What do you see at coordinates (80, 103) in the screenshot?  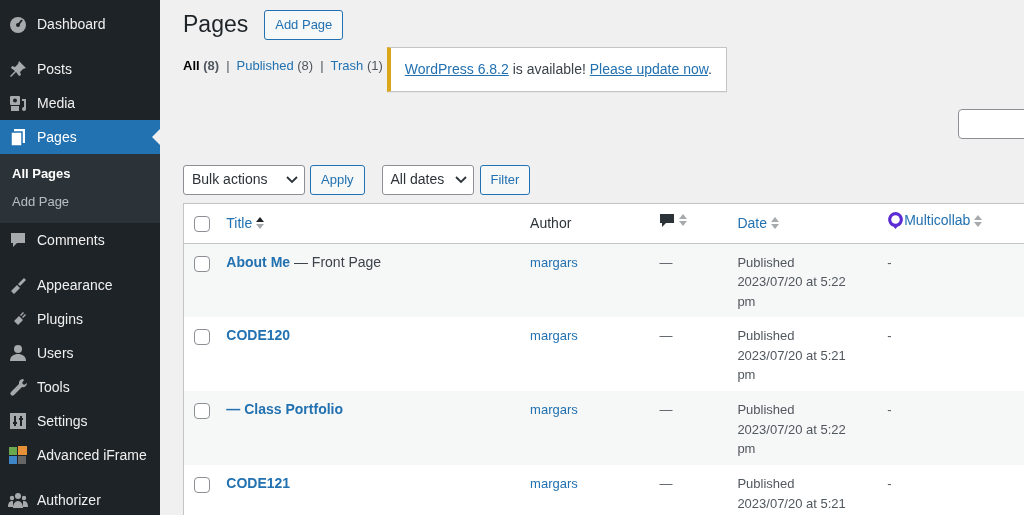 I see `sidebar-item: Media` at bounding box center [80, 103].